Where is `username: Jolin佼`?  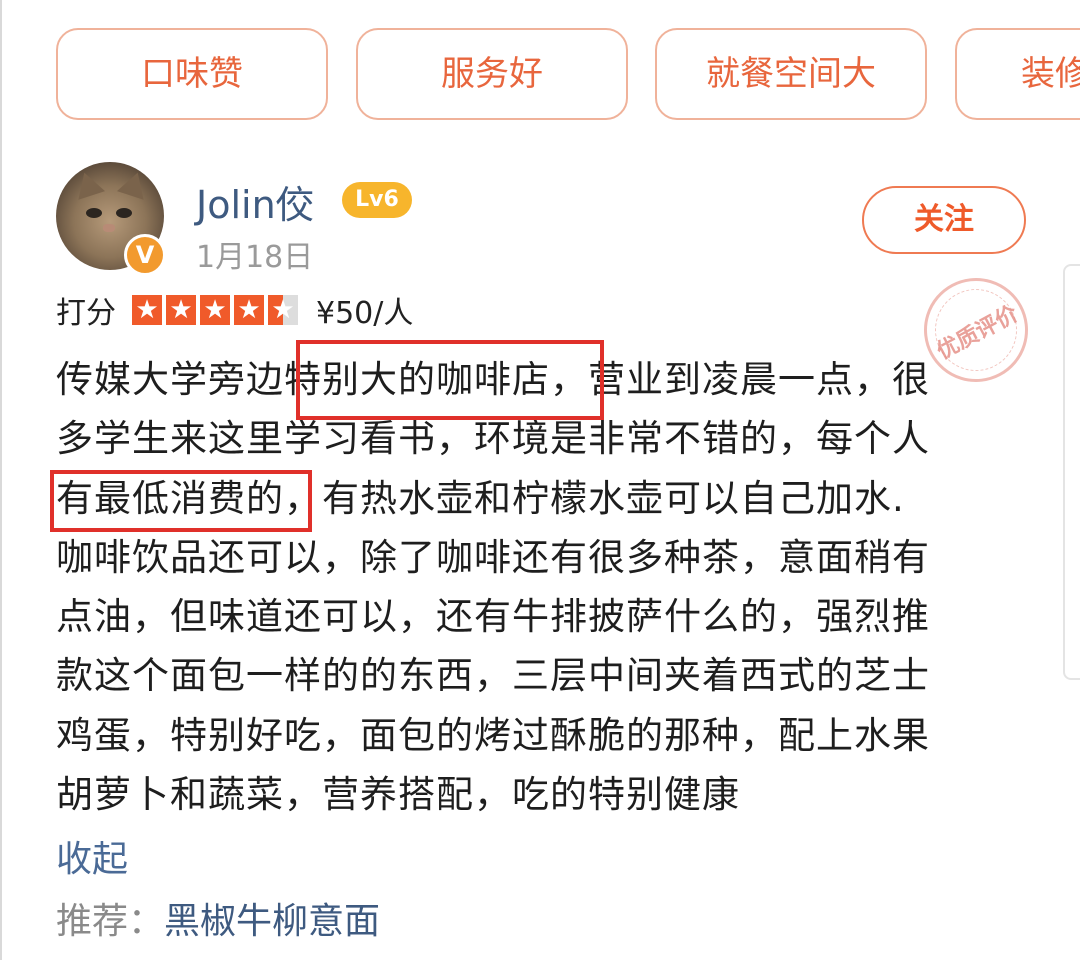
username: Jolin佼 is located at coordinates (255, 201).